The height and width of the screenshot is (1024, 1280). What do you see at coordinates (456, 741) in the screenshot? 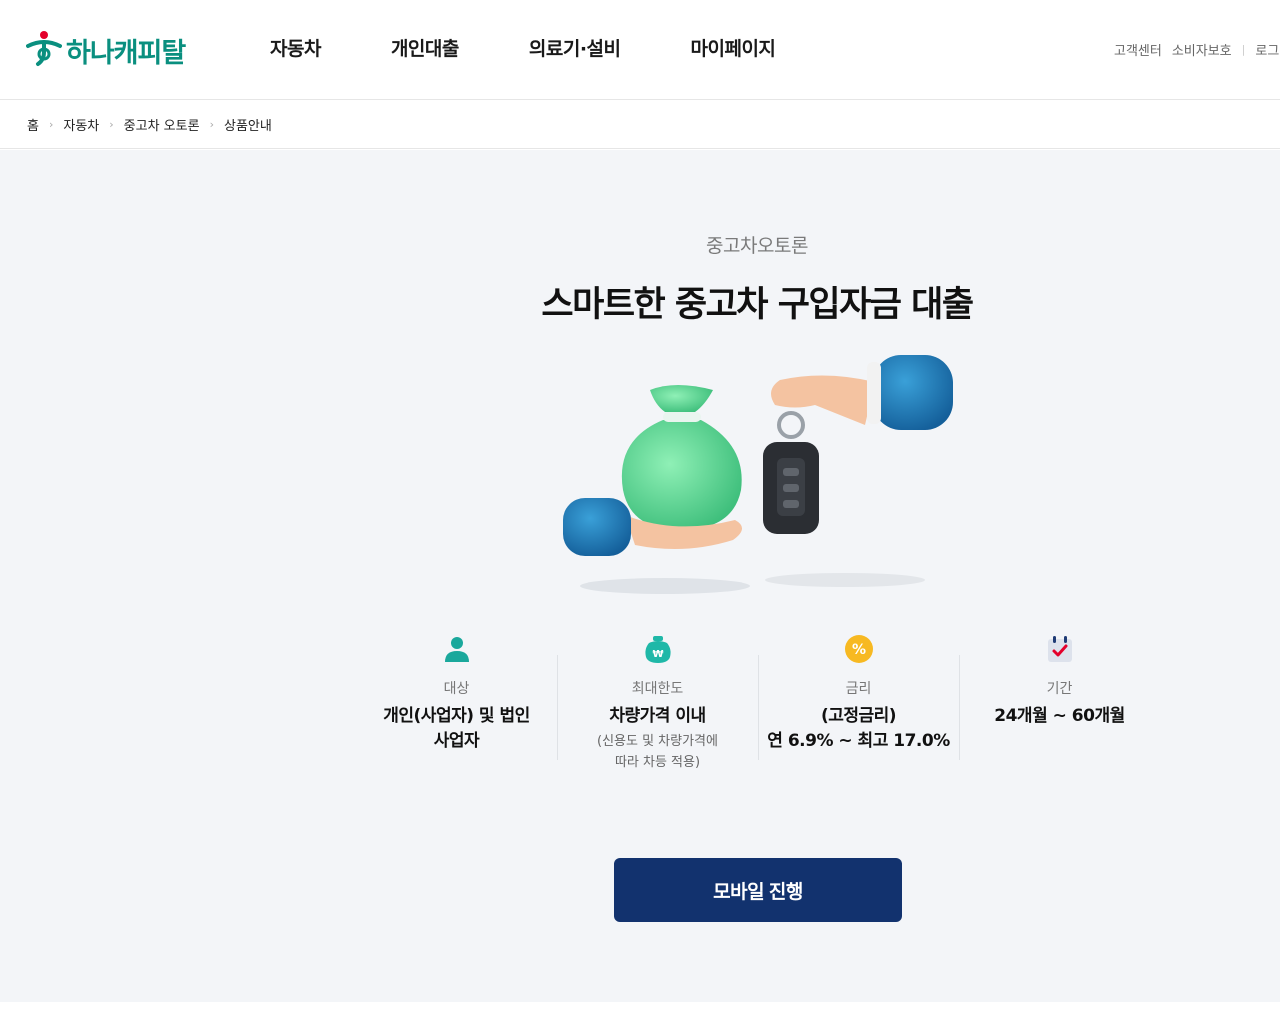
I see `info-value-line: 사업자` at bounding box center [456, 741].